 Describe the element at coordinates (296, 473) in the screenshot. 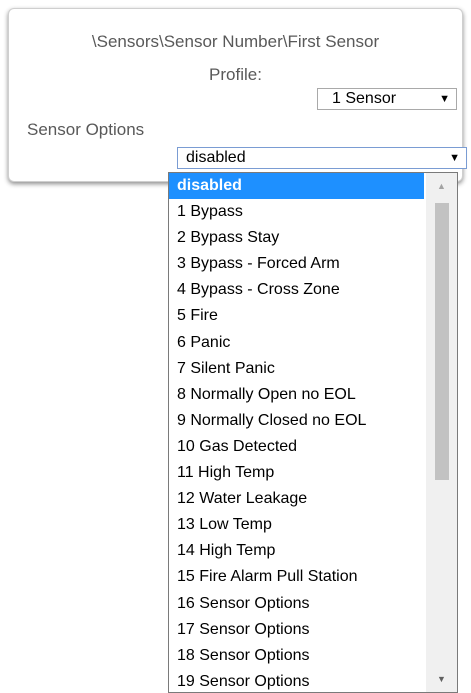

I see `dropdown-option: 11 High Temp` at that location.